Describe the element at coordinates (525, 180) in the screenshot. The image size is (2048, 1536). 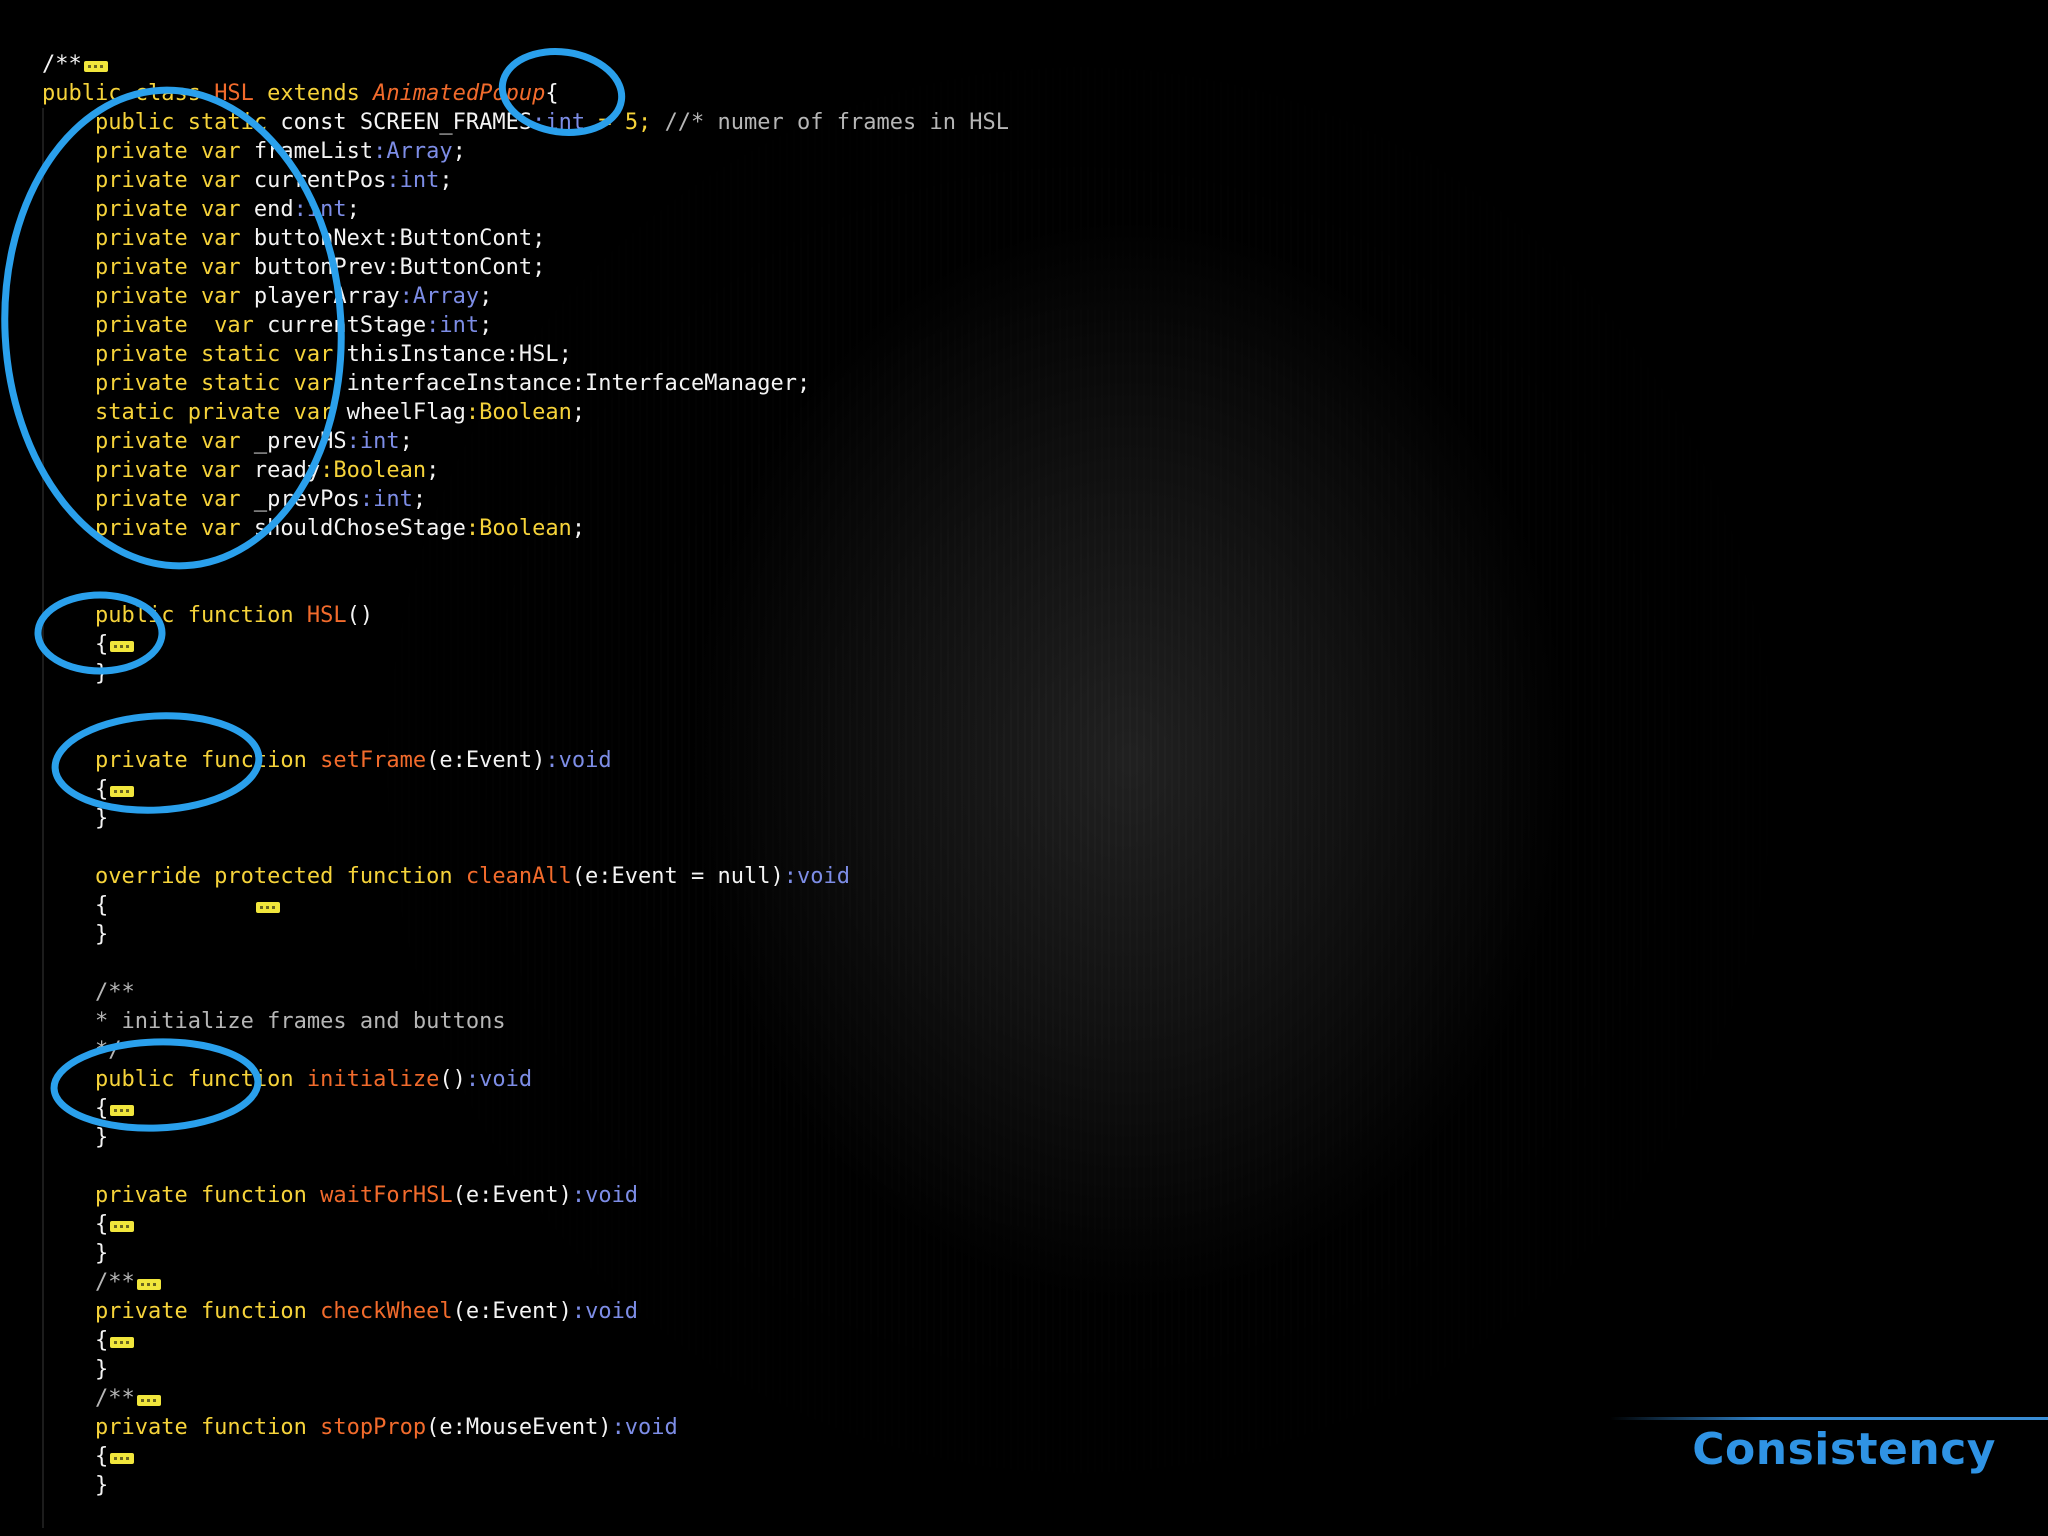
I see `code-line: private var currentPos:int;` at that location.